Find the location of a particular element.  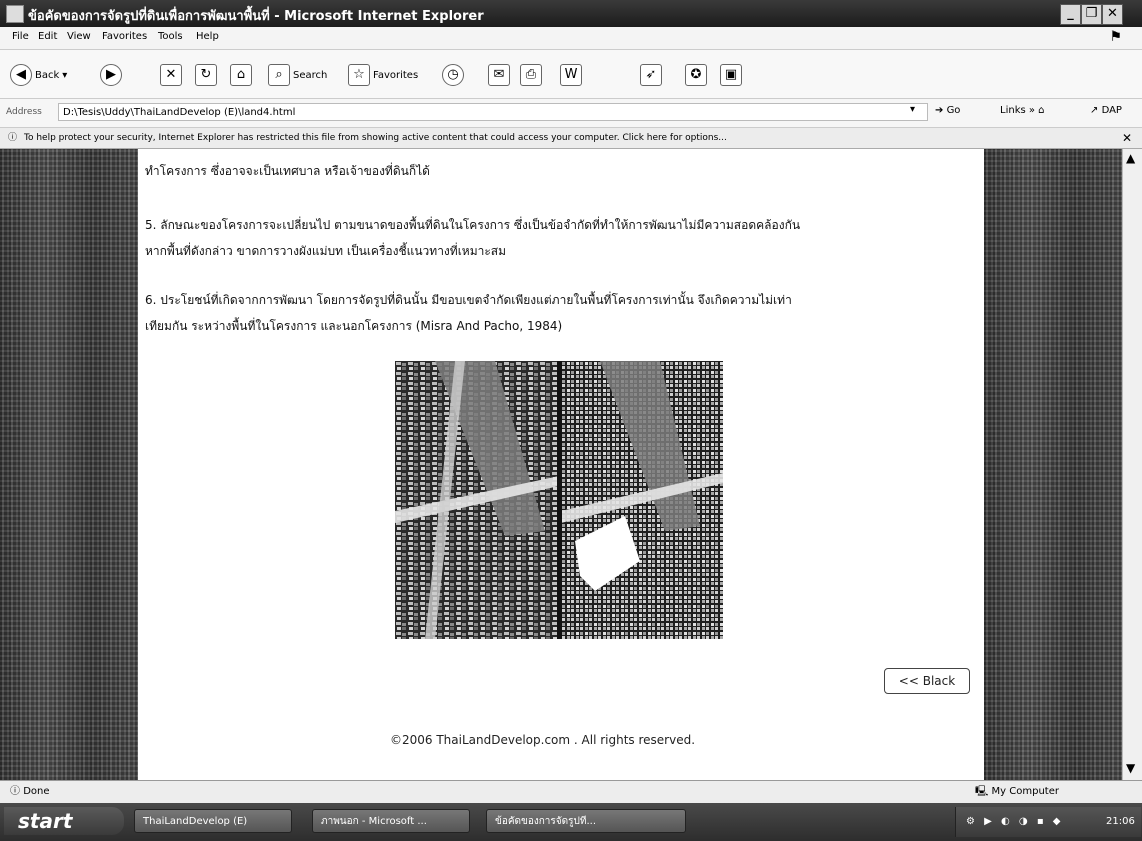

search-label: Search is located at coordinates (310, 75).